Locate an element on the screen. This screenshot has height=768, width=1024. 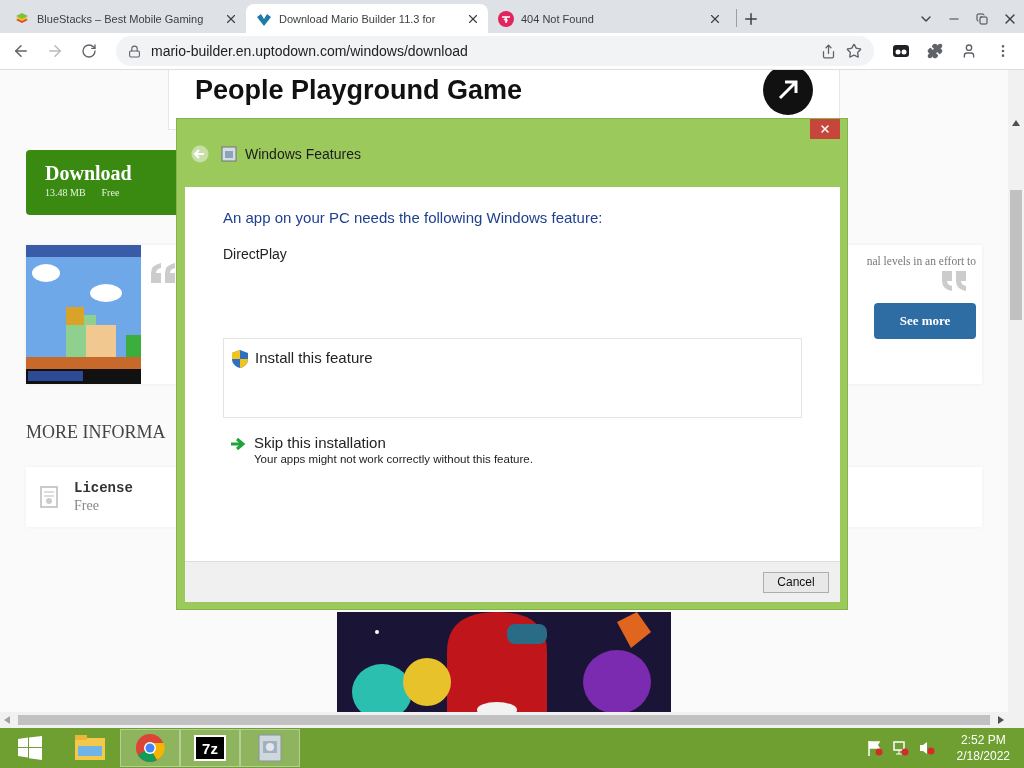
see-more-button: See more is located at coordinates (925, 321).